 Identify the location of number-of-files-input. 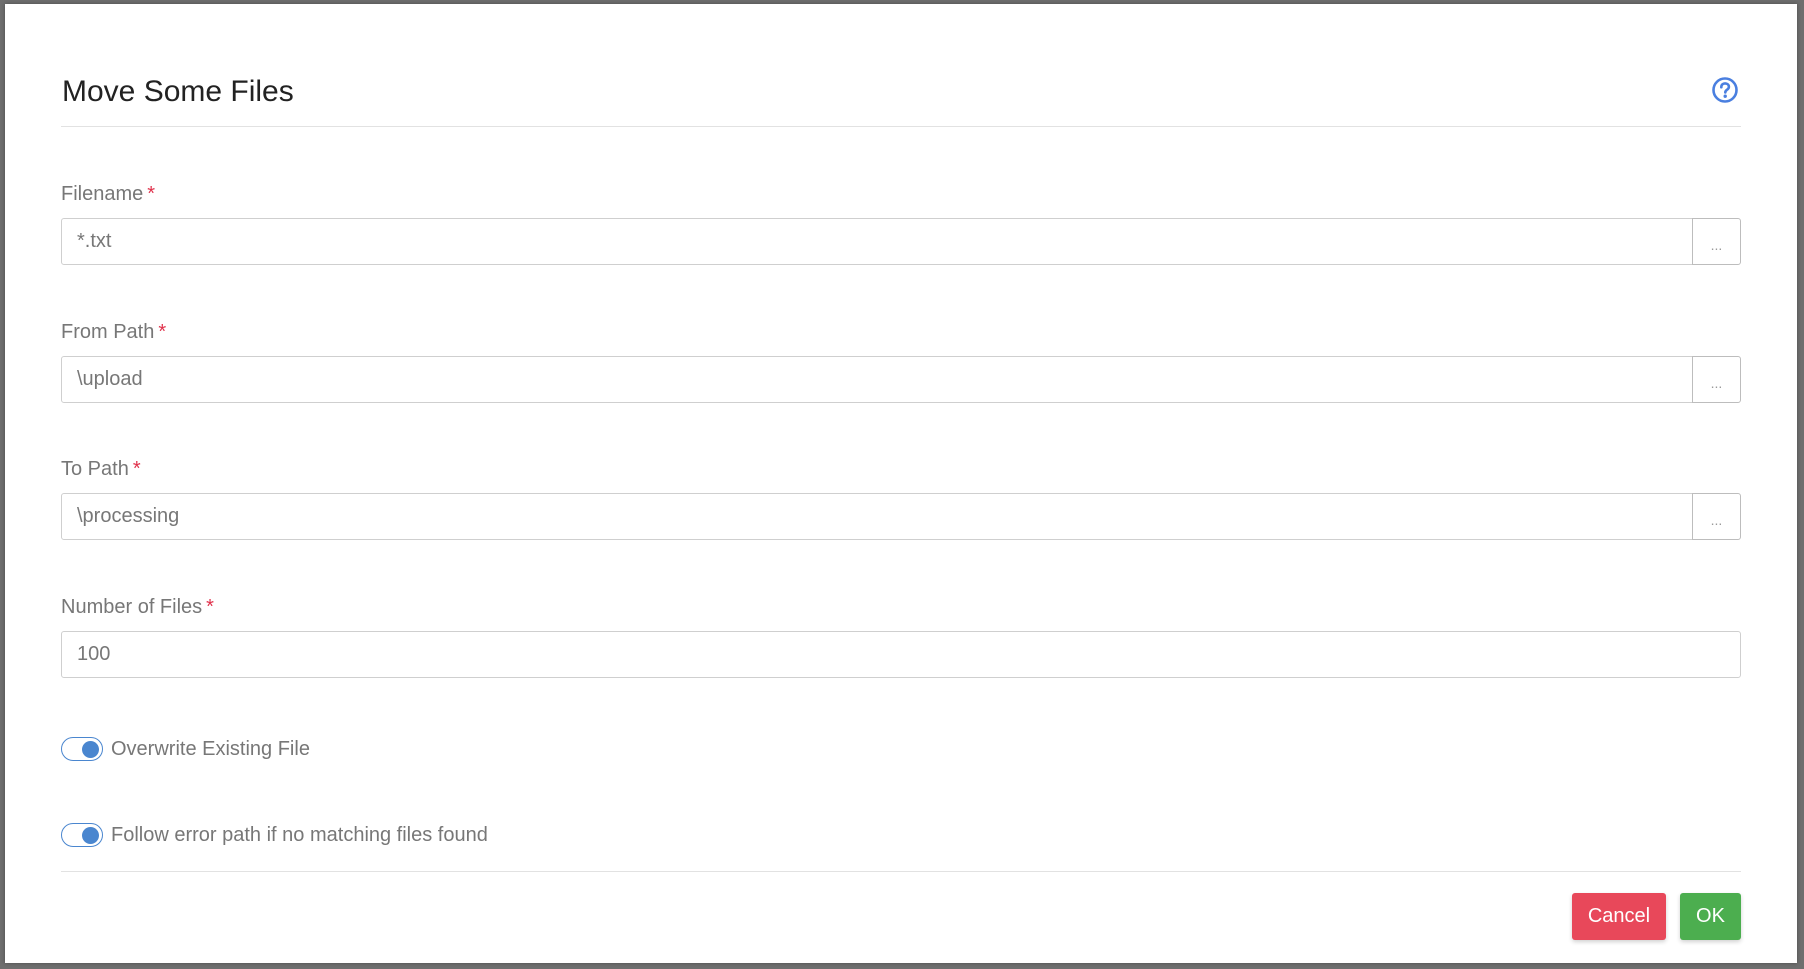
(901, 654).